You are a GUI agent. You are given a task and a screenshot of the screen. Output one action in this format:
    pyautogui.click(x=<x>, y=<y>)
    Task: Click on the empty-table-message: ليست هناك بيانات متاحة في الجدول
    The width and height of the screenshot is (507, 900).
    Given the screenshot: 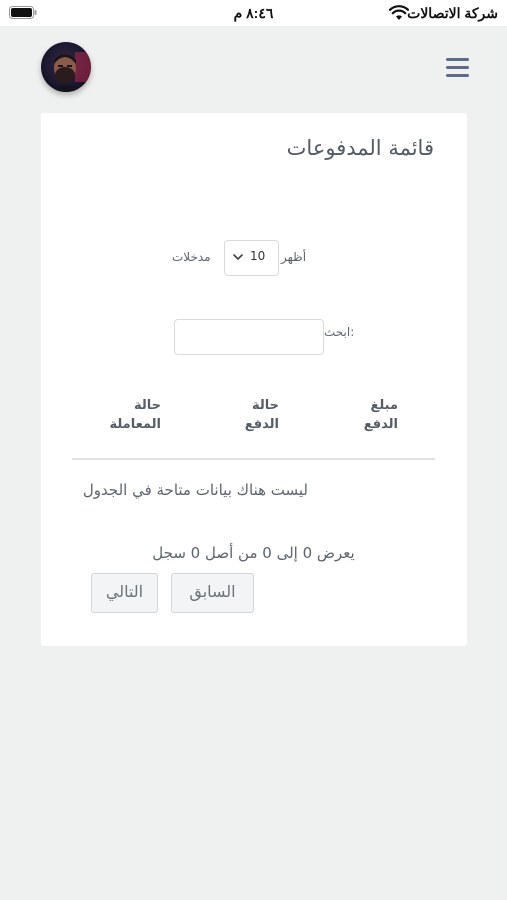 What is the action you would take?
    pyautogui.click(x=195, y=490)
    